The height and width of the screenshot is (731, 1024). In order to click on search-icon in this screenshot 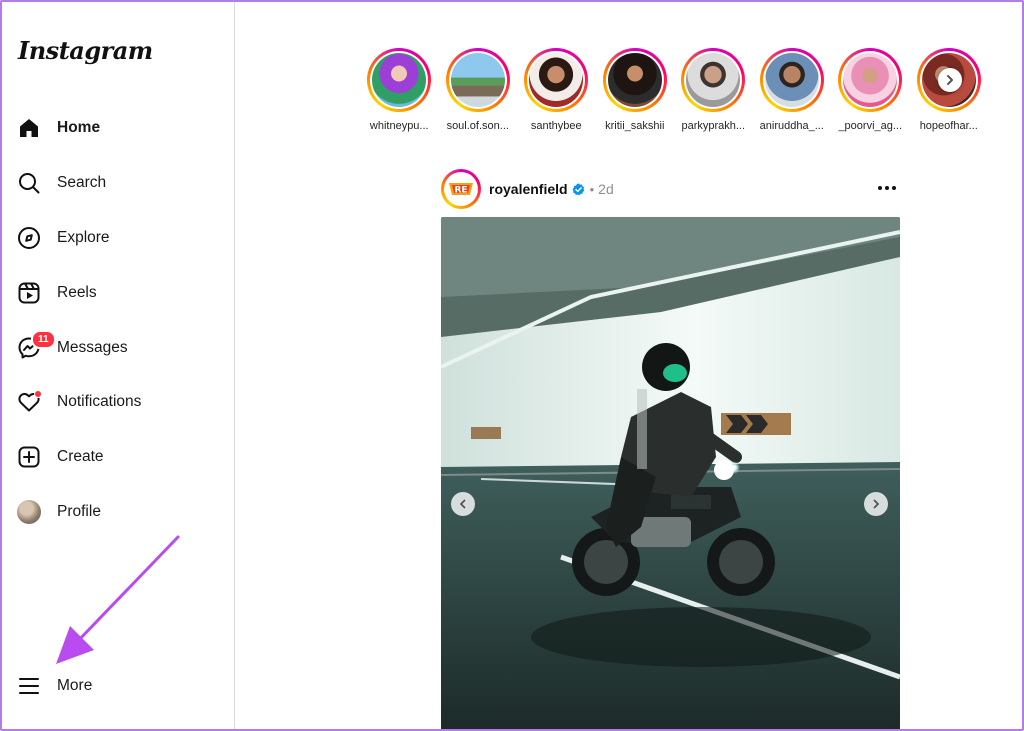, I will do `click(29, 183)`.